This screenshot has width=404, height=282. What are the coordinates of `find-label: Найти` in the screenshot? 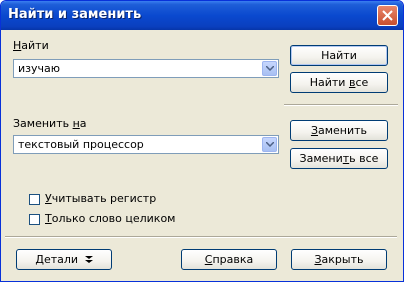 It's located at (31, 45).